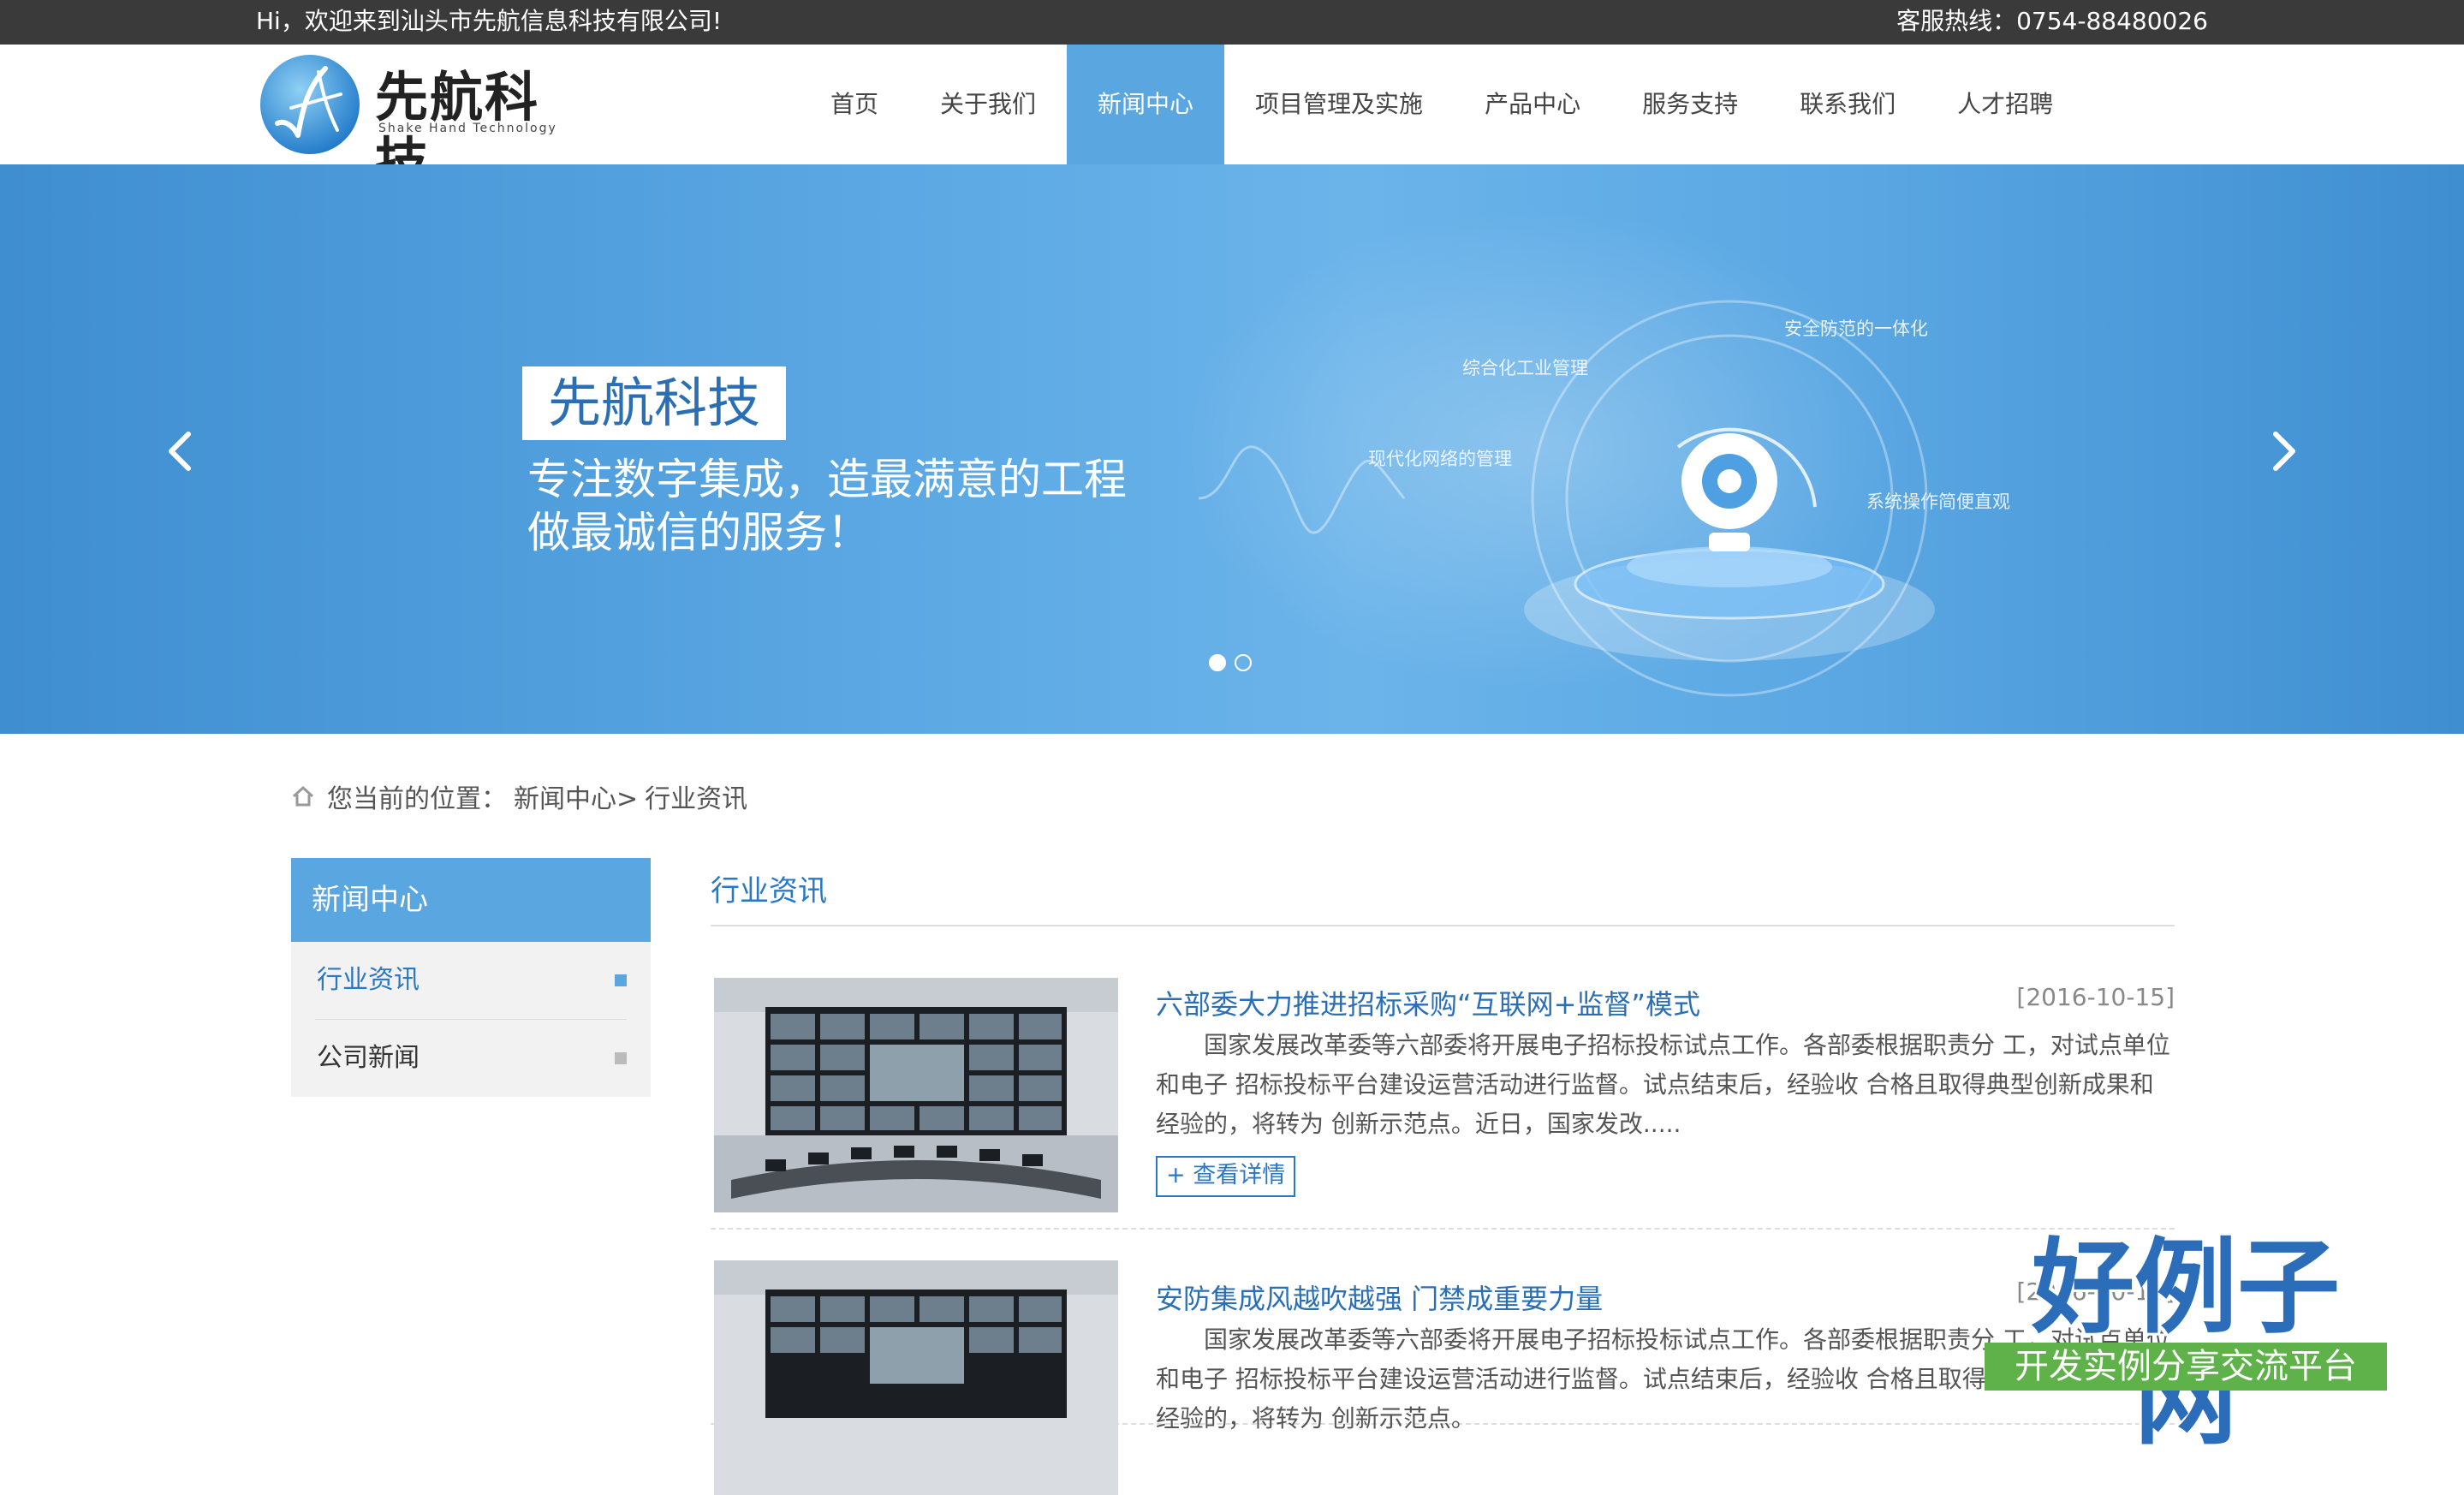 The width and height of the screenshot is (2464, 1495). I want to click on breadcrumb-news-link: 新闻中心>, so click(576, 796).